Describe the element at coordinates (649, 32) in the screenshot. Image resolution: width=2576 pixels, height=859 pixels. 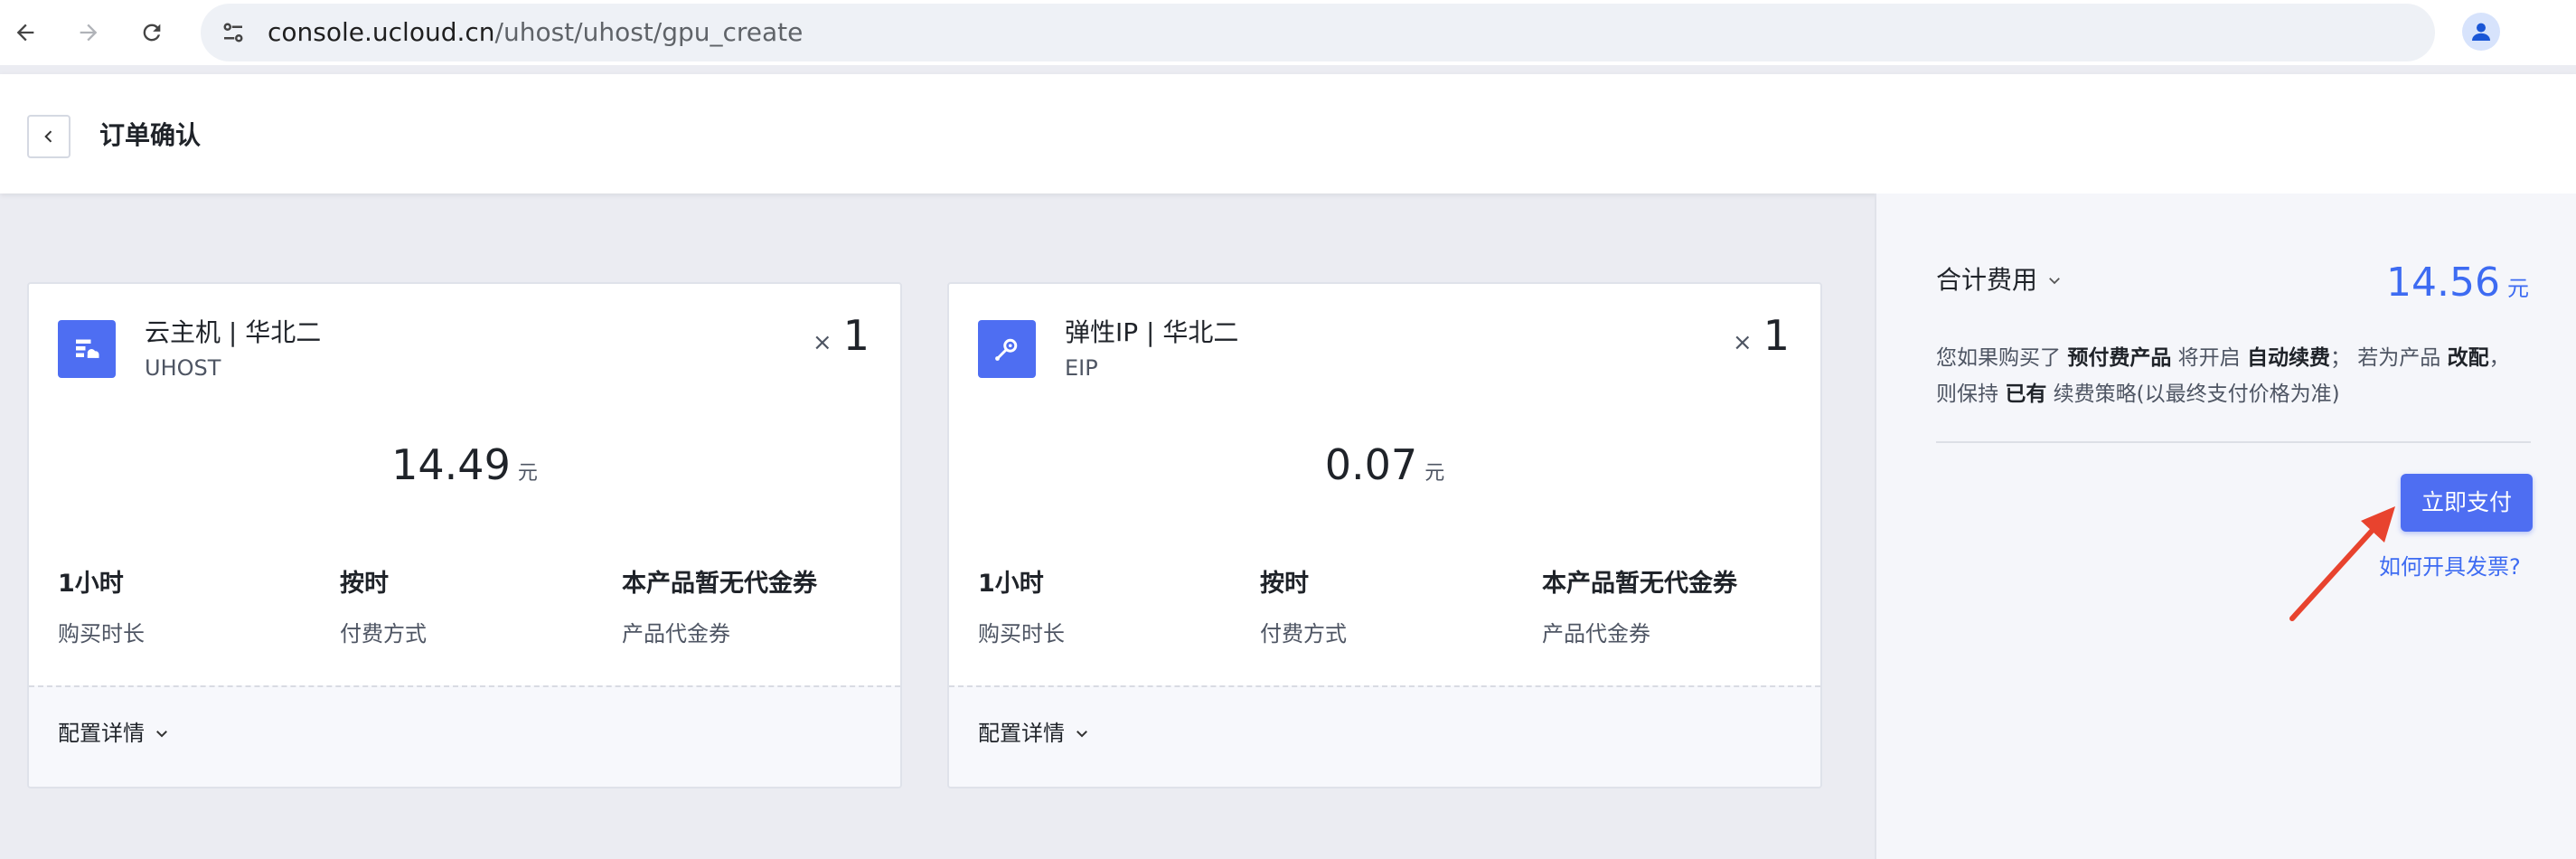
I see `url-path: /uhost/uhost/gpu_create` at that location.